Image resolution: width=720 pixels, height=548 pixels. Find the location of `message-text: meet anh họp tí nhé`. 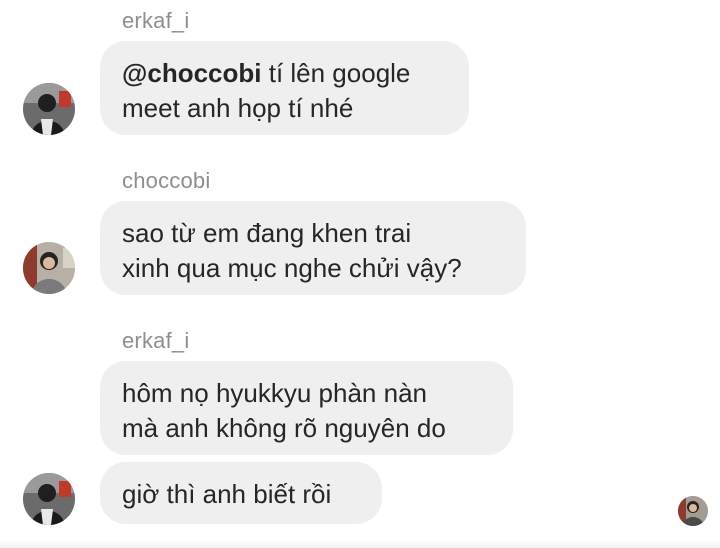

message-text: meet anh họp tí nhé is located at coordinates (238, 108).